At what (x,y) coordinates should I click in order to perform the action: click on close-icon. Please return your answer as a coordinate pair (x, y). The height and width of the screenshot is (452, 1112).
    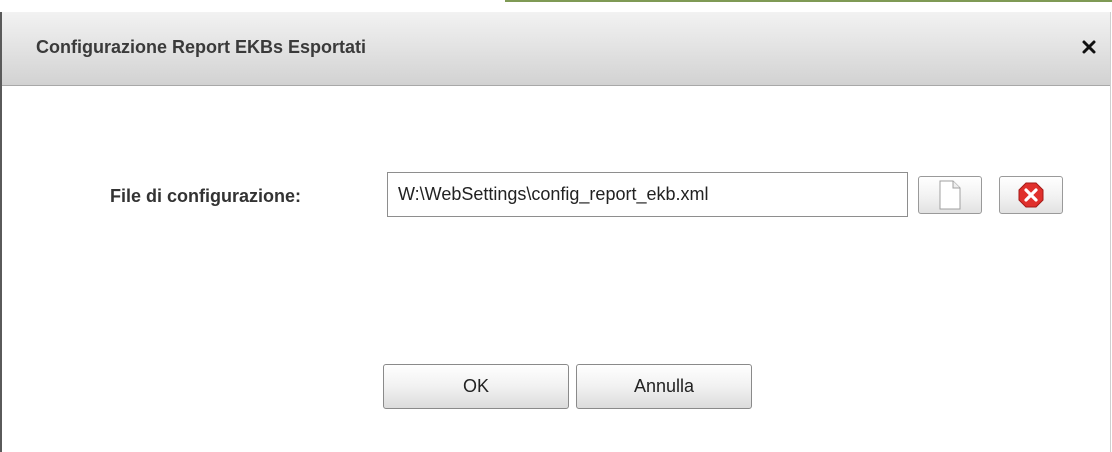
    Looking at the image, I should click on (1089, 47).